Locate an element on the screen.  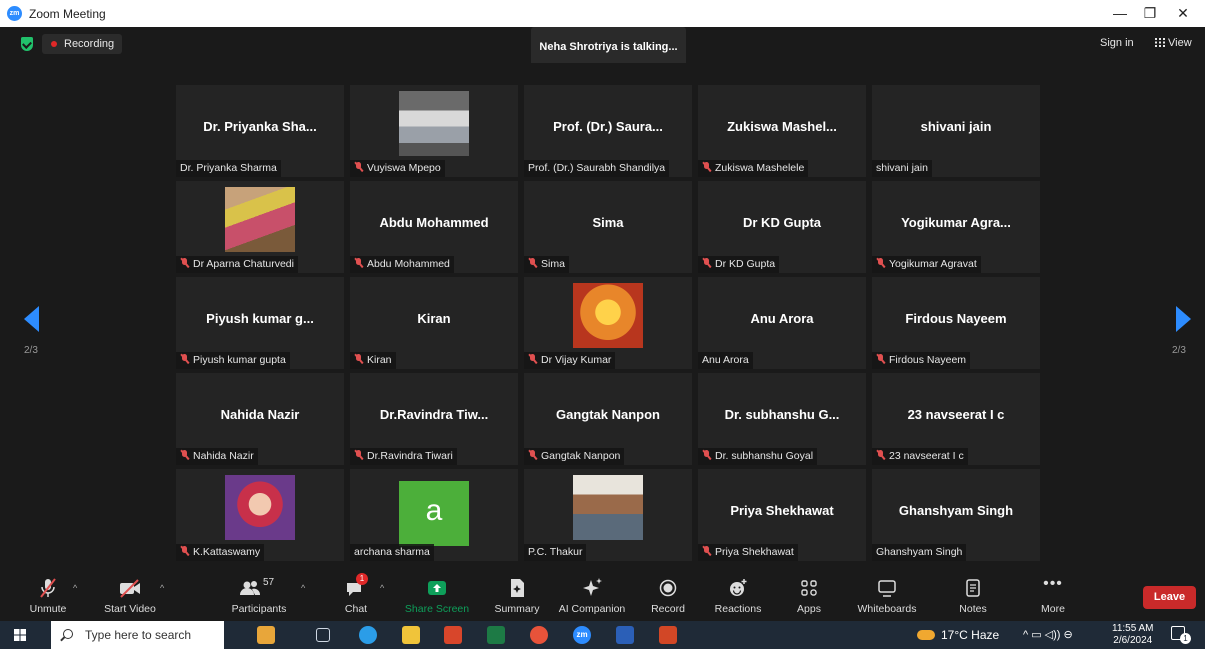
participant-tile: Dr KD Gupta Dr KD Gupta is located at coordinates (782, 227).